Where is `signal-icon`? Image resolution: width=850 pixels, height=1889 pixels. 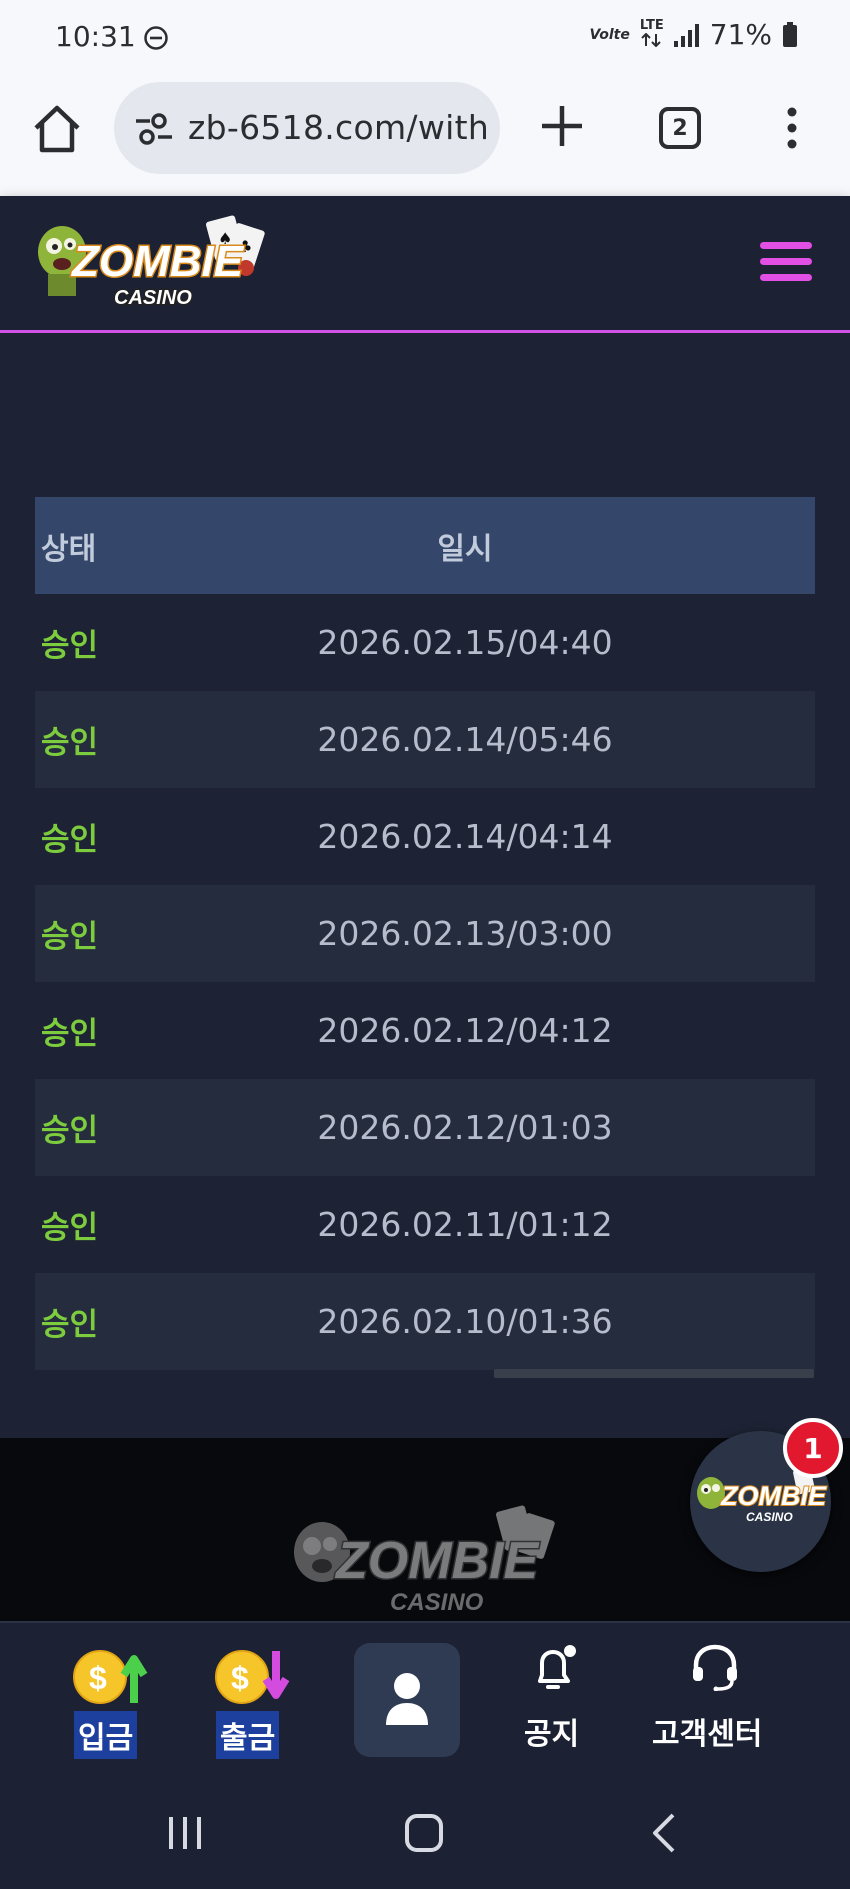 signal-icon is located at coordinates (686, 35).